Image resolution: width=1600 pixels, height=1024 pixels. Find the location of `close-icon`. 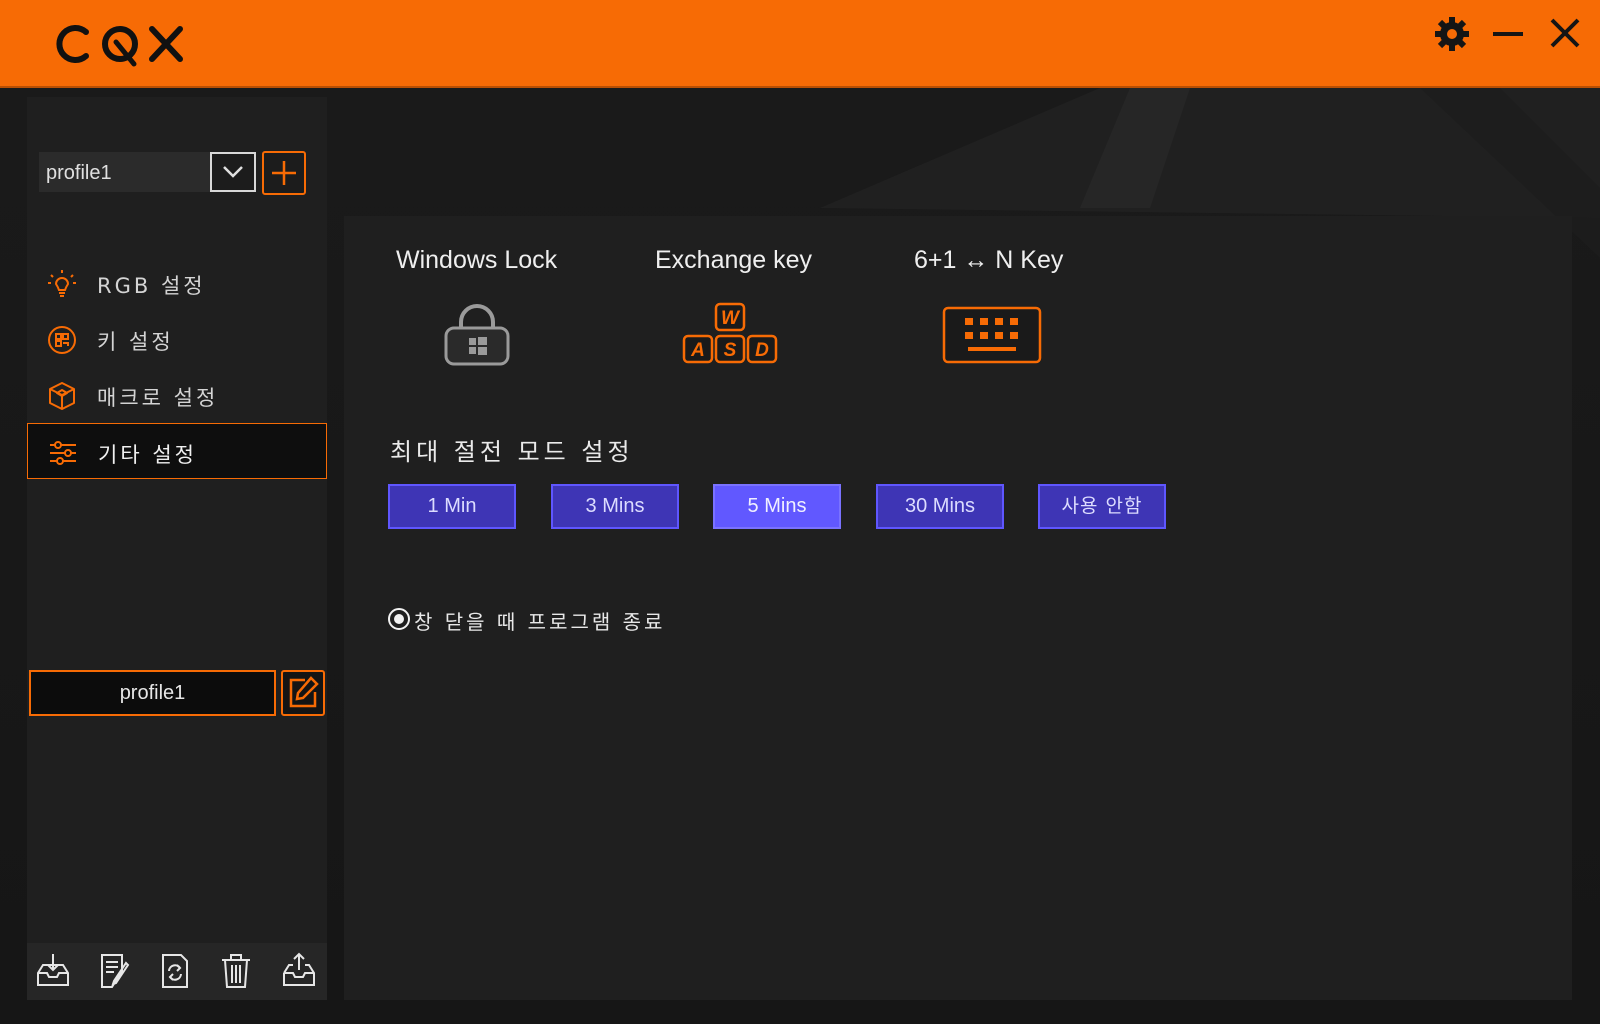

close-icon is located at coordinates (1565, 33).